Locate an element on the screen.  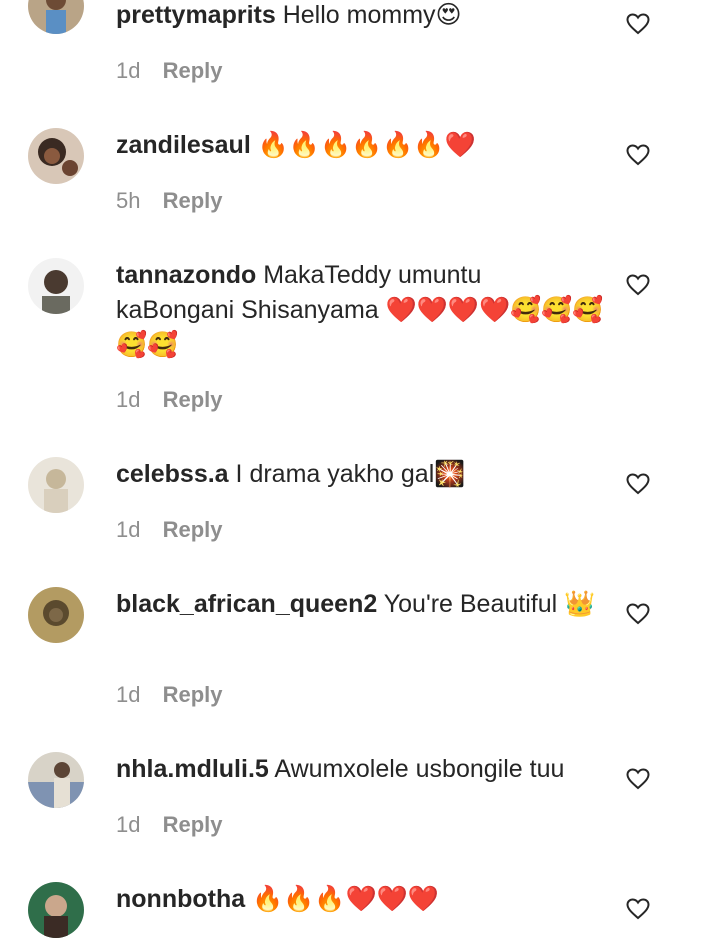
comment-body: nhla.mdluli.5 Awumxolele usbongile tuu is located at coordinates (361, 769).